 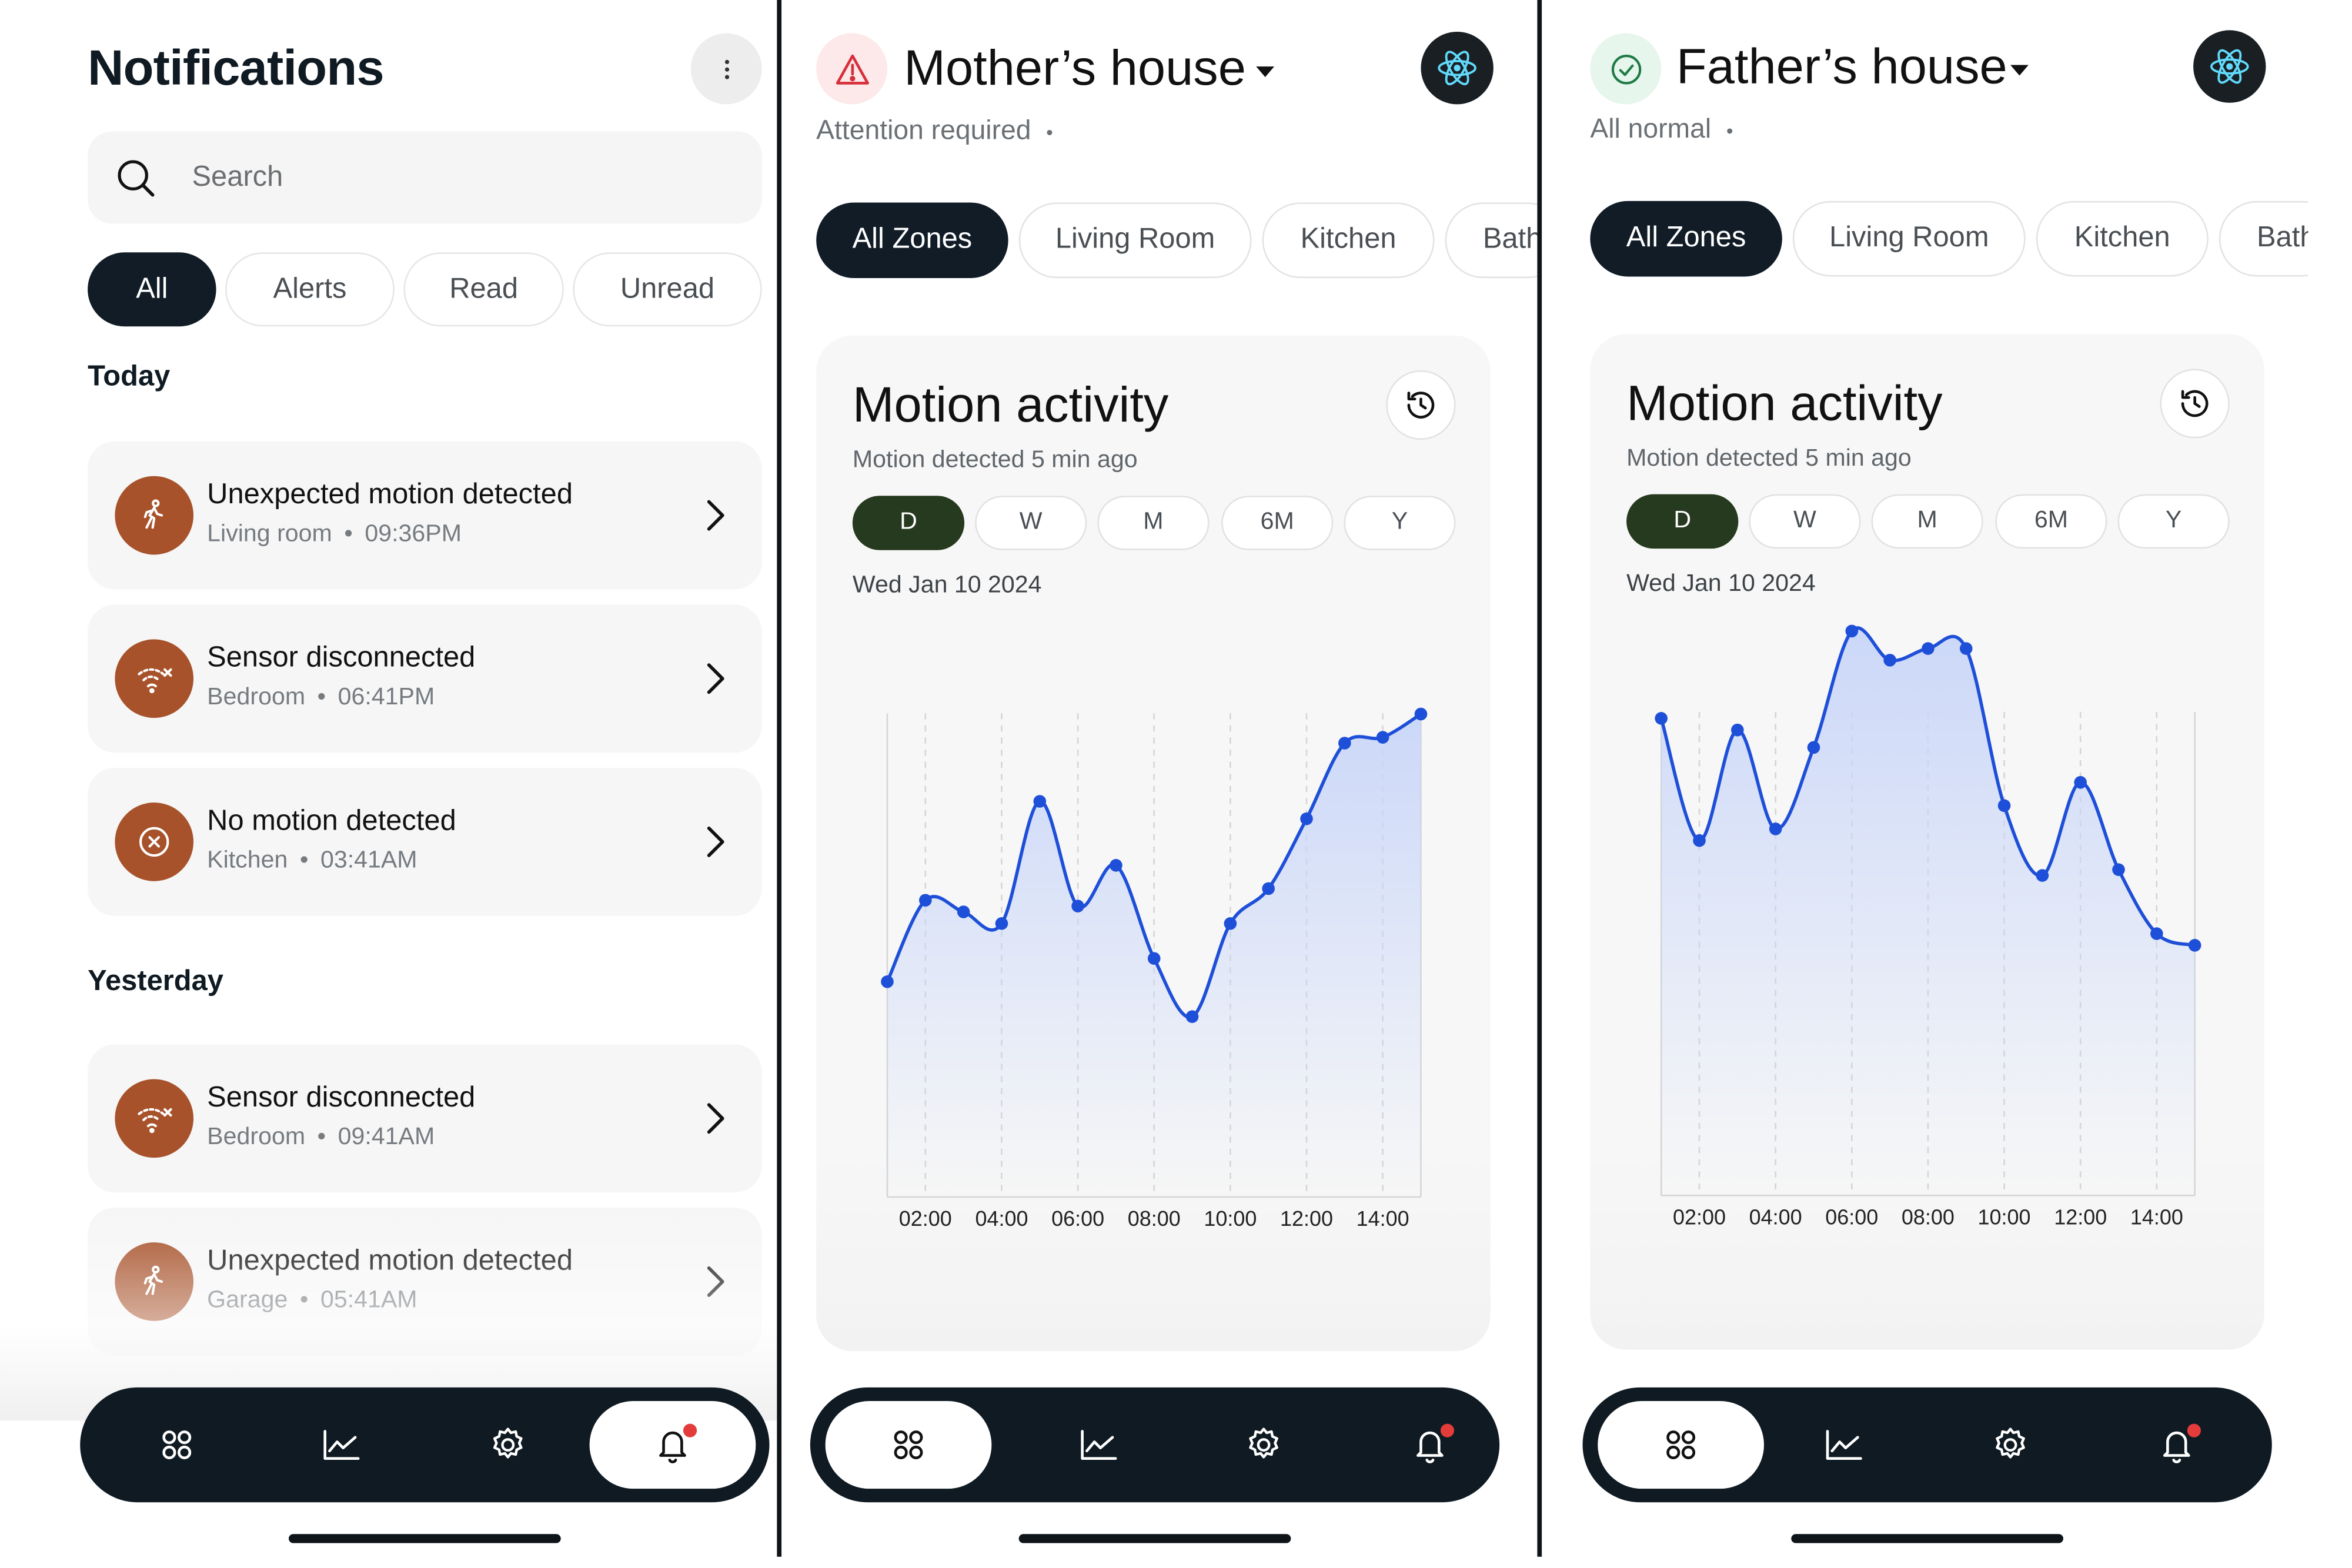 I want to click on notification-meta: Bedroom • 06:41PM, so click(x=321, y=698).